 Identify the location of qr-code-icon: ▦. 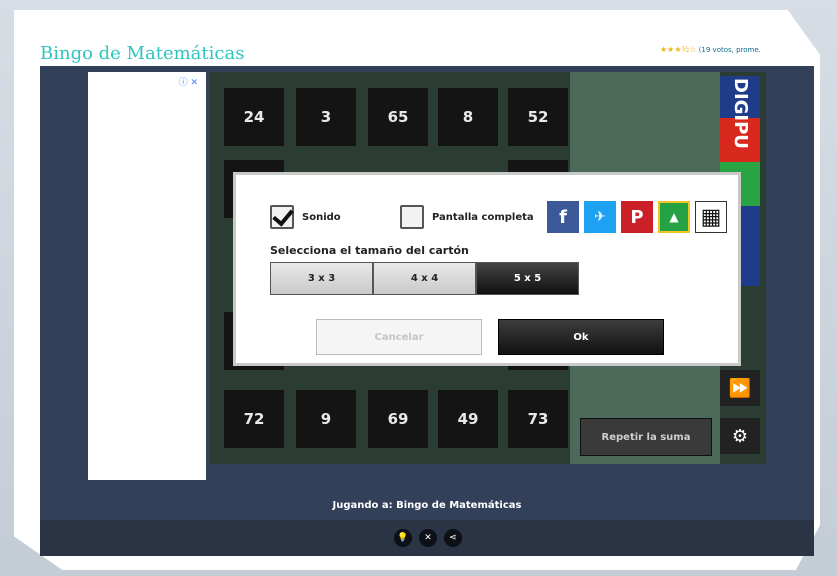
(711, 217).